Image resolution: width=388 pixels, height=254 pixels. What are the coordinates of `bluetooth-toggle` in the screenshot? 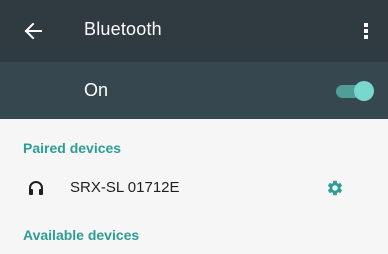 It's located at (355, 91).